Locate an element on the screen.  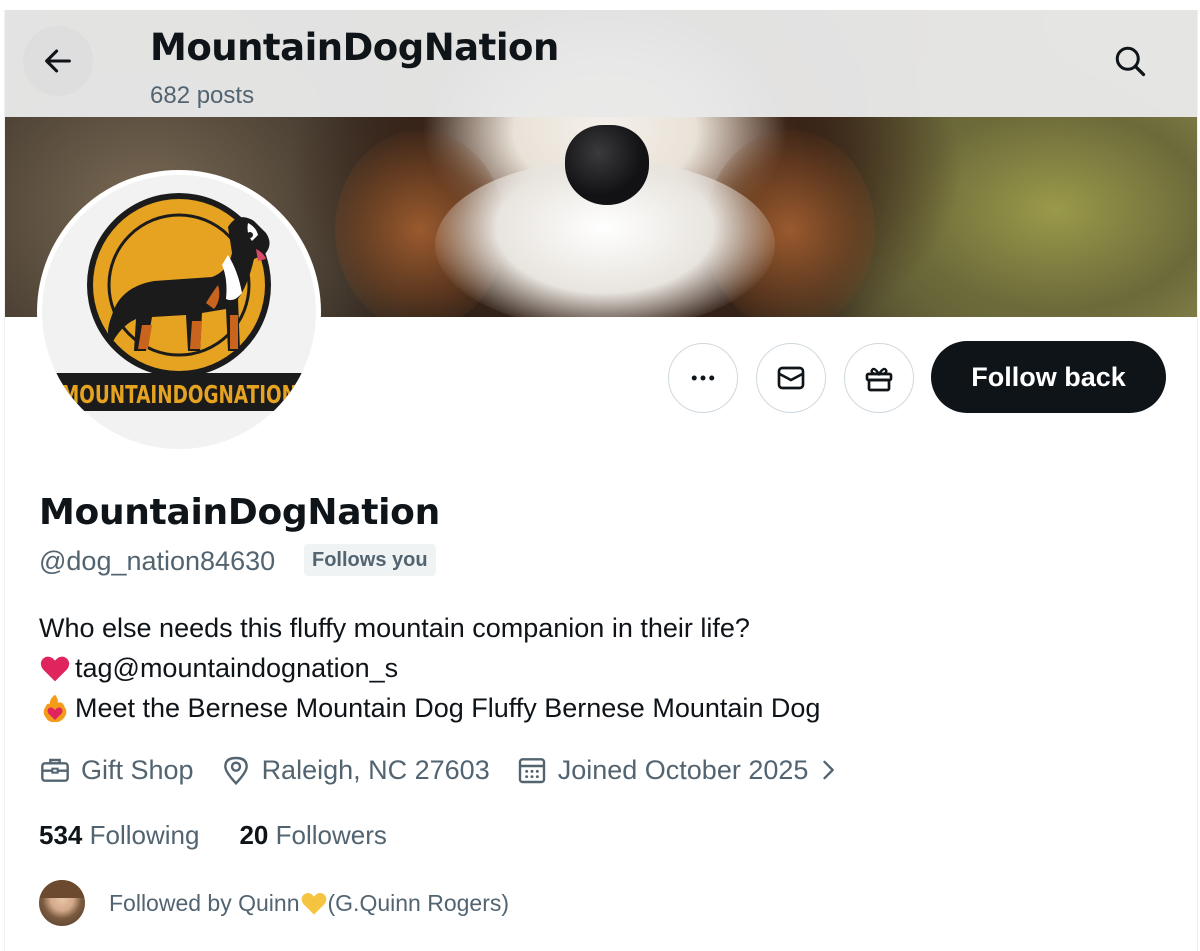
followers-count: 20 is located at coordinates (254, 835).